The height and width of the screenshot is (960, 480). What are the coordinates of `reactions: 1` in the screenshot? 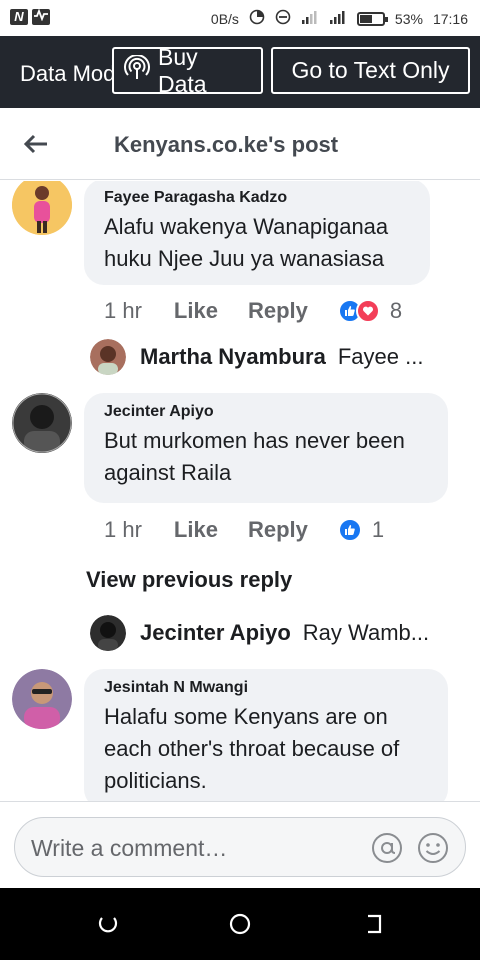 It's located at (361, 530).